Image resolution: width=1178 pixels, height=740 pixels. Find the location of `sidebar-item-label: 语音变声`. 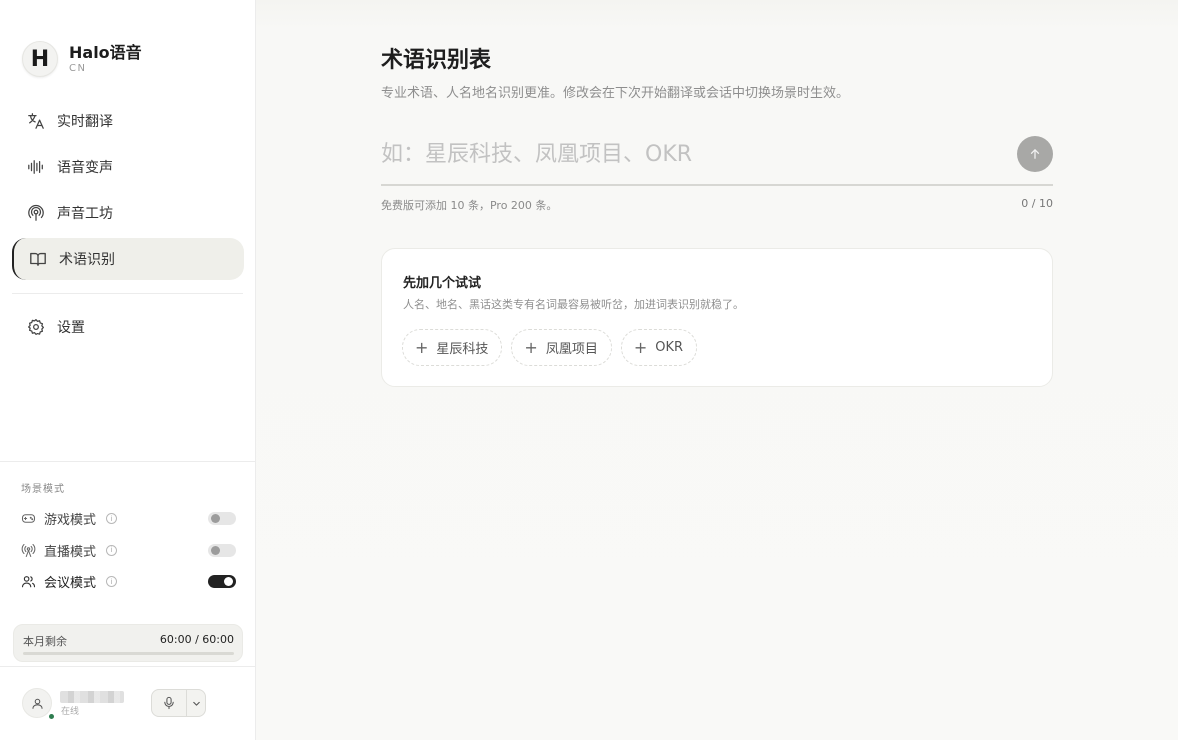

sidebar-item-label: 语音变声 is located at coordinates (85, 168).